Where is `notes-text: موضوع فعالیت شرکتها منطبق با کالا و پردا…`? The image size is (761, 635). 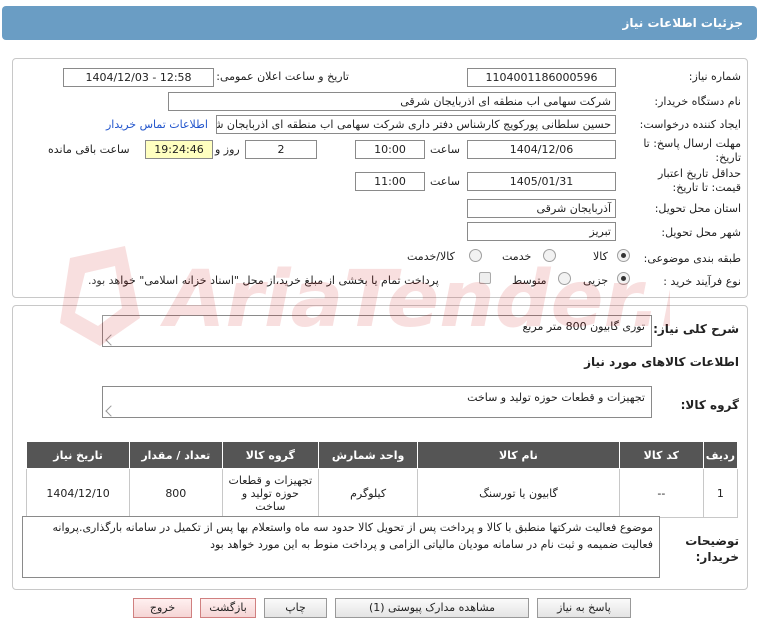
notes-text: موضوع فعالیت شرکتها منطبق با کالا و پردا… is located at coordinates (352, 536).